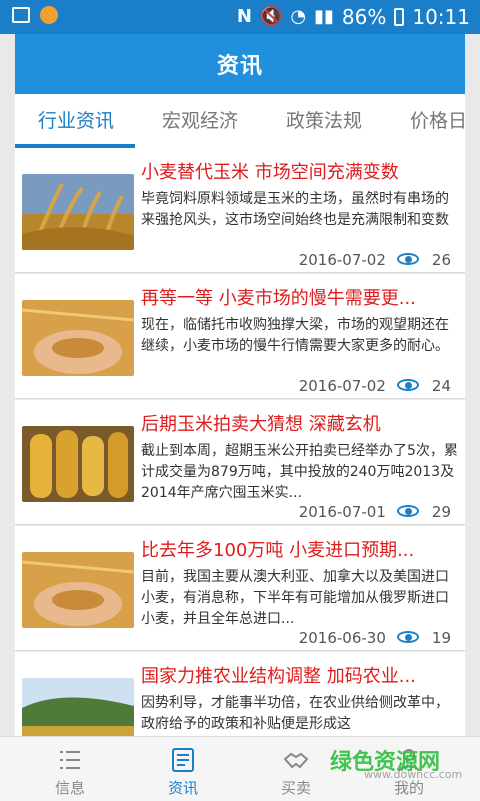 This screenshot has height=801, width=480. I want to click on category-tabs: 行业资讯 宏观经济 政策法规 价格日, so click(240, 121).